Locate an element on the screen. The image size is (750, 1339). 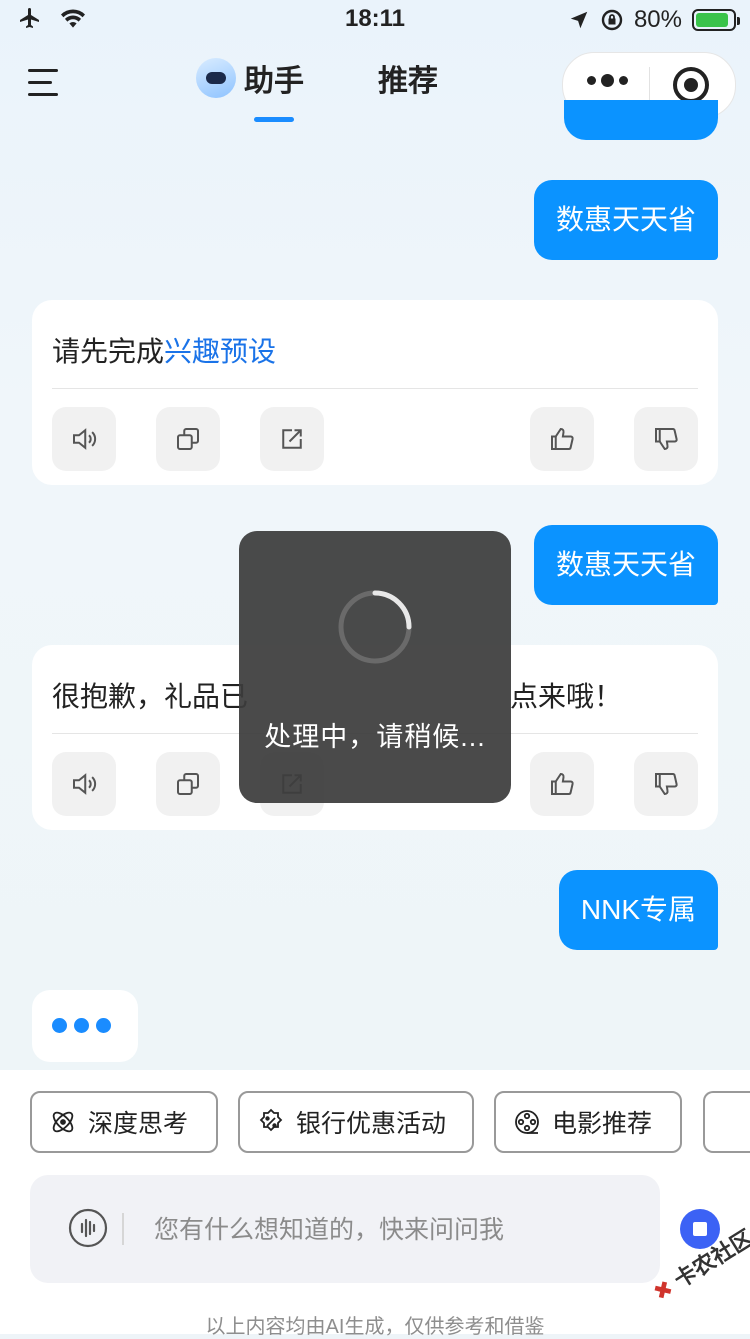
share-icon is located at coordinates (292, 439).